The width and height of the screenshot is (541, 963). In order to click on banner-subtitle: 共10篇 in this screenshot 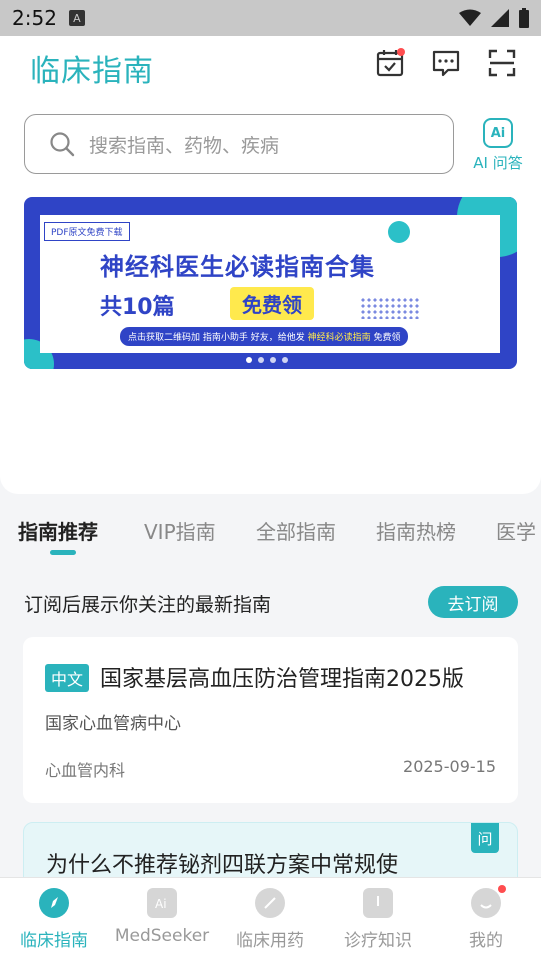, I will do `click(137, 307)`.